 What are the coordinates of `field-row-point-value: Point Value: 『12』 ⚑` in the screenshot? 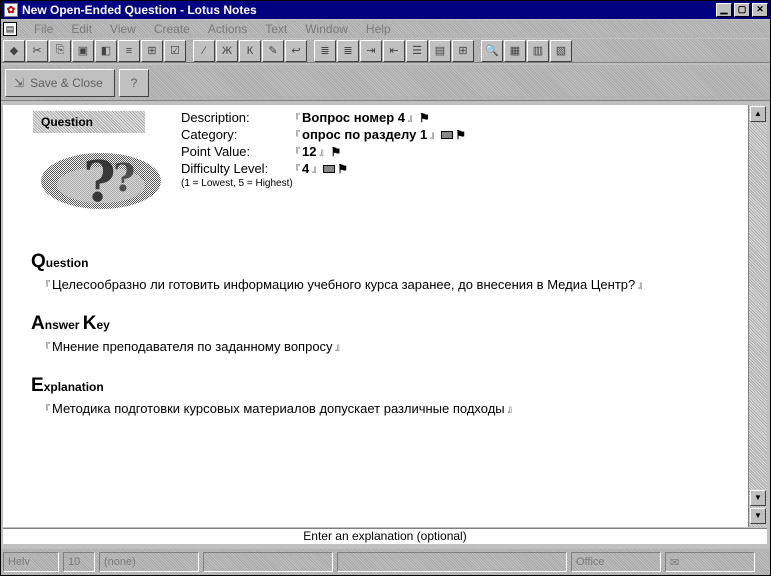 It's located at (323, 151).